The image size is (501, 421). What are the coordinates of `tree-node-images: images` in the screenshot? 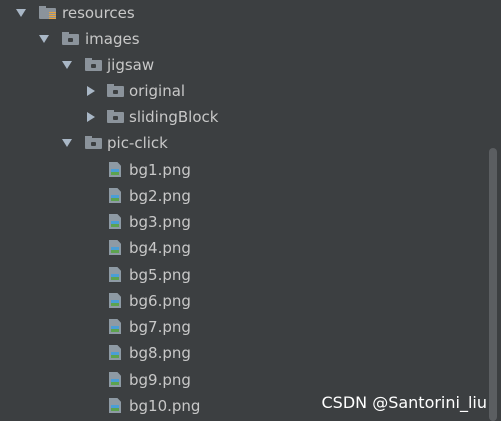 It's located at (244, 39).